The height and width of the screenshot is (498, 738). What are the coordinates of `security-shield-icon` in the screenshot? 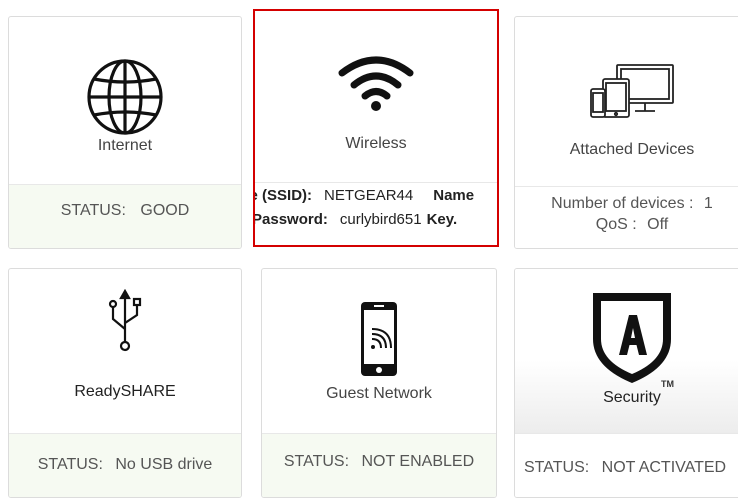 It's located at (626, 338).